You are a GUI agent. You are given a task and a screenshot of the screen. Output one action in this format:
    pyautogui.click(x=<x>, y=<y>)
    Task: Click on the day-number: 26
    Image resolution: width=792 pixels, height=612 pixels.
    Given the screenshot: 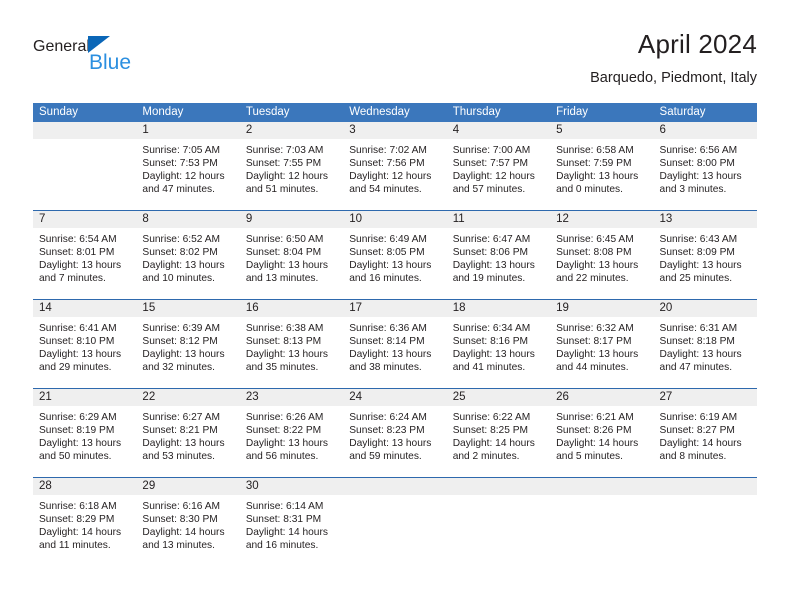 What is the action you would take?
    pyautogui.click(x=602, y=397)
    